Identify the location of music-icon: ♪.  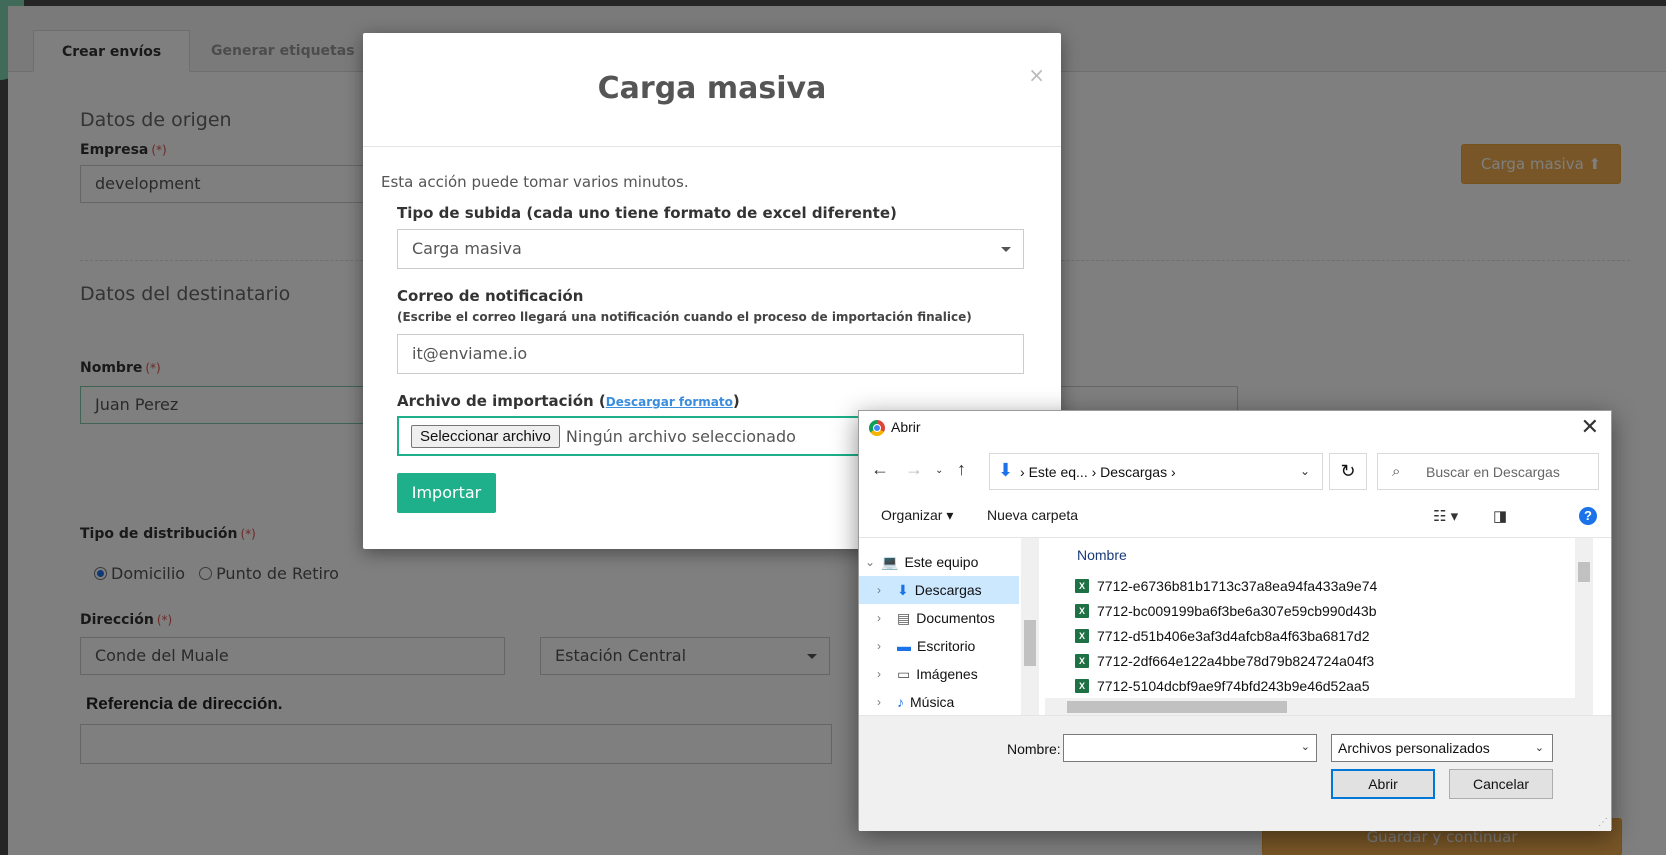
(900, 702).